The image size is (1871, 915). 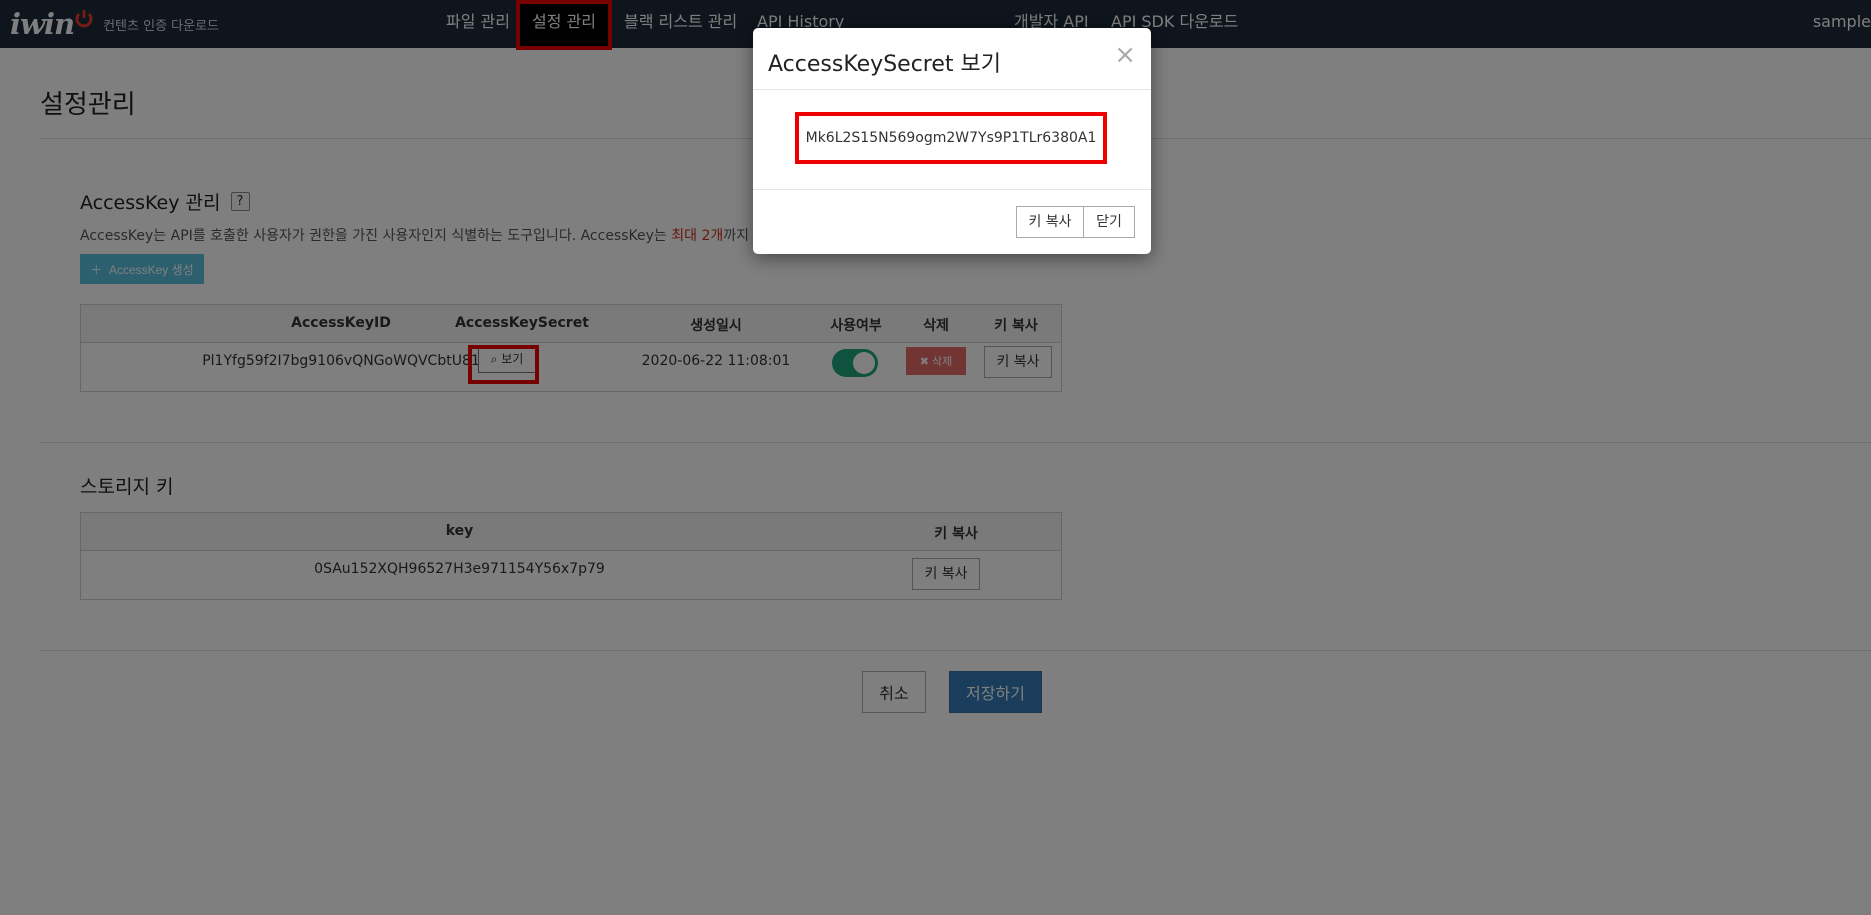 What do you see at coordinates (1125, 55) in the screenshot?
I see `close-icon: ×` at bounding box center [1125, 55].